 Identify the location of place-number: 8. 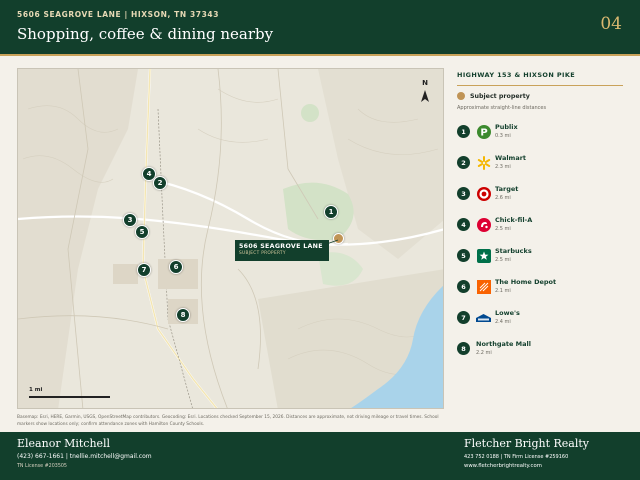
(463, 348).